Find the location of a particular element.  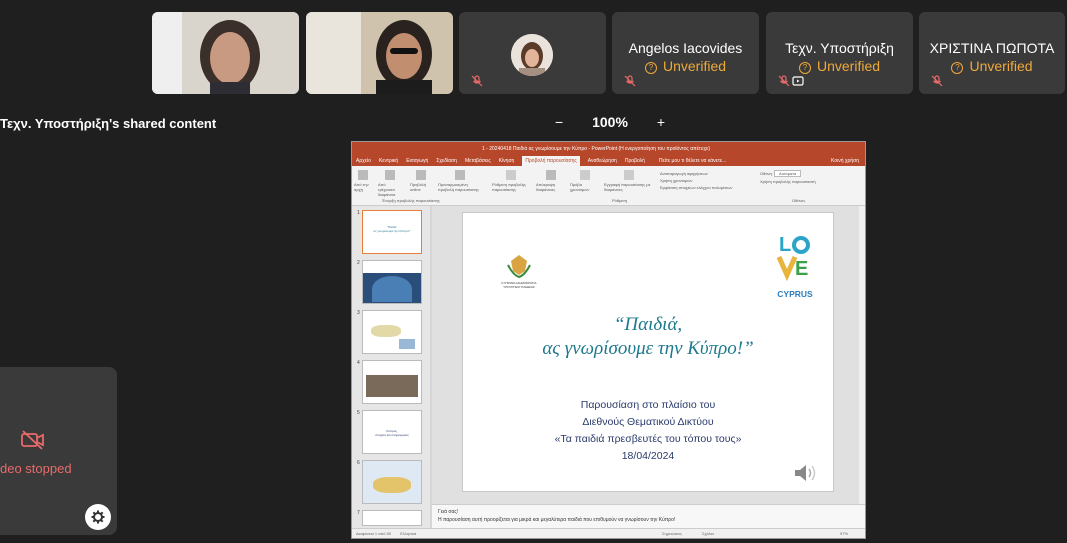

ministry-label: ΚΥΠΡΙΑΚΗ ΔΗΜΟΚΡΑΤΙΑ ΥΠΟΥΡΓΕΙΟ ΠΑΙΔΕΙΑΣ is located at coordinates (519, 285).